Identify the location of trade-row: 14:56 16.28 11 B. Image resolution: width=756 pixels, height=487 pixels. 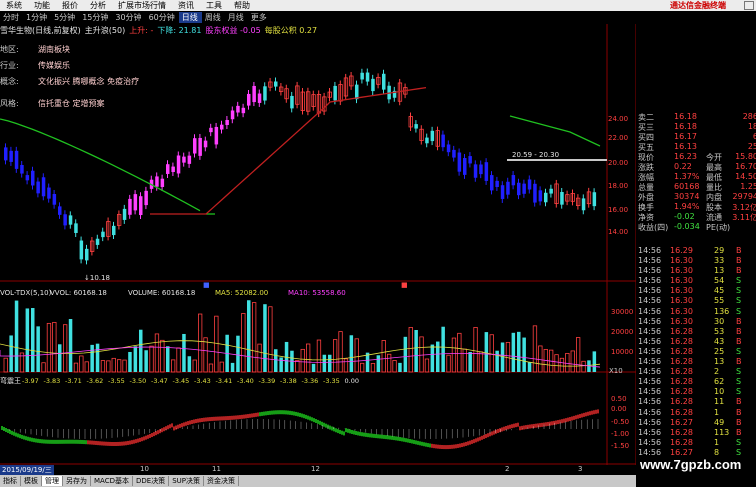
(696, 402).